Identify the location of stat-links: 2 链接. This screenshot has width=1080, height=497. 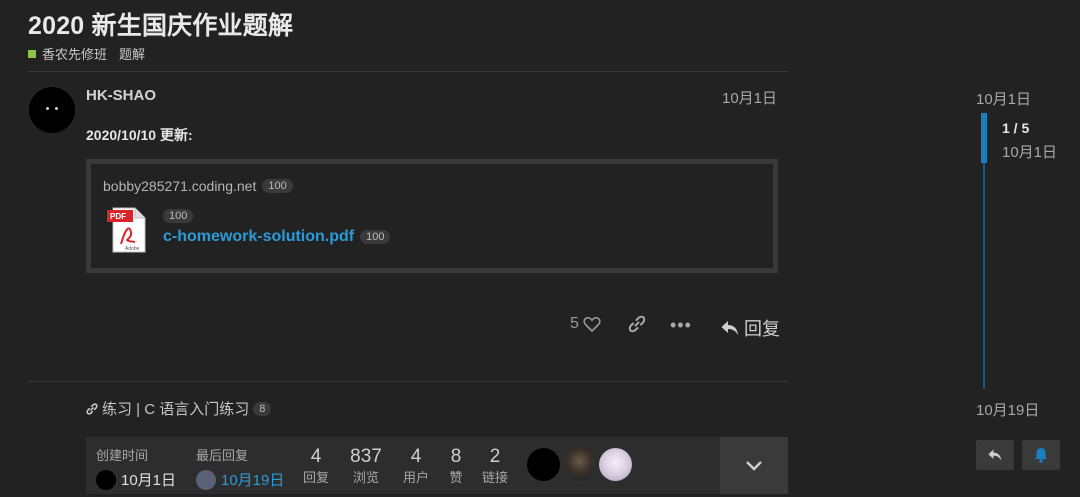
(495, 466).